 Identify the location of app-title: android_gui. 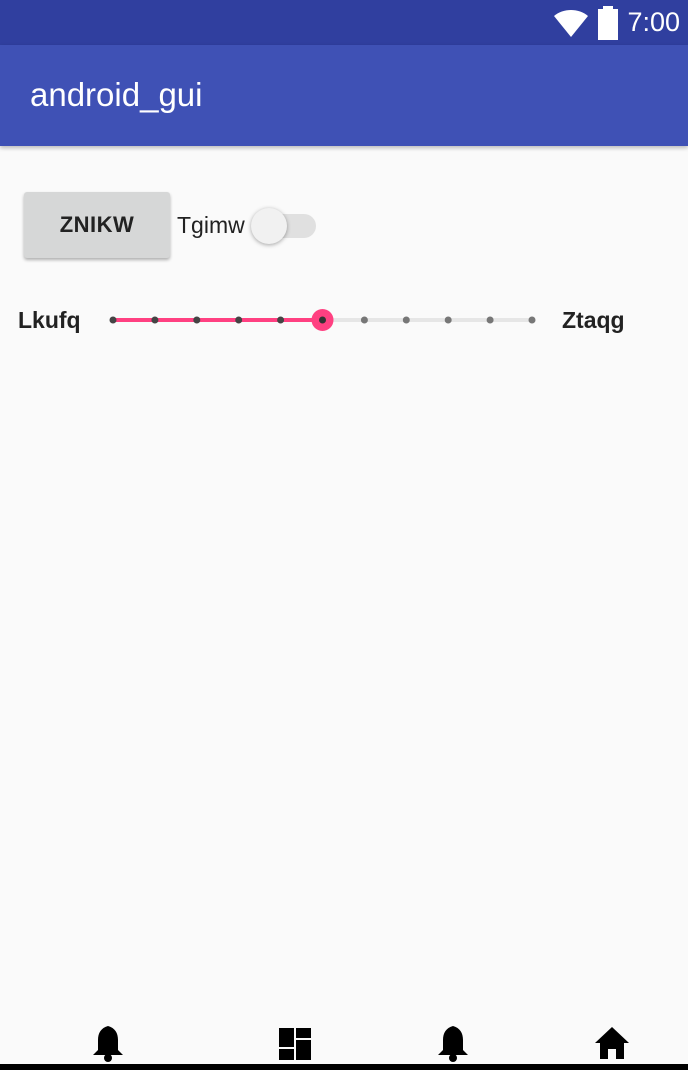
(116, 94).